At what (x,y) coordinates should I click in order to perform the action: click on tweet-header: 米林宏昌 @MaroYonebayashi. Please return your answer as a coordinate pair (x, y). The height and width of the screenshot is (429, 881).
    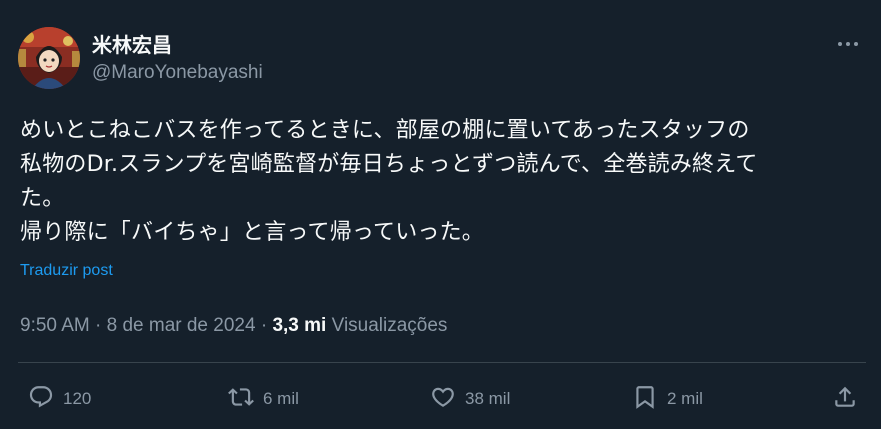
    Looking at the image, I should click on (440, 58).